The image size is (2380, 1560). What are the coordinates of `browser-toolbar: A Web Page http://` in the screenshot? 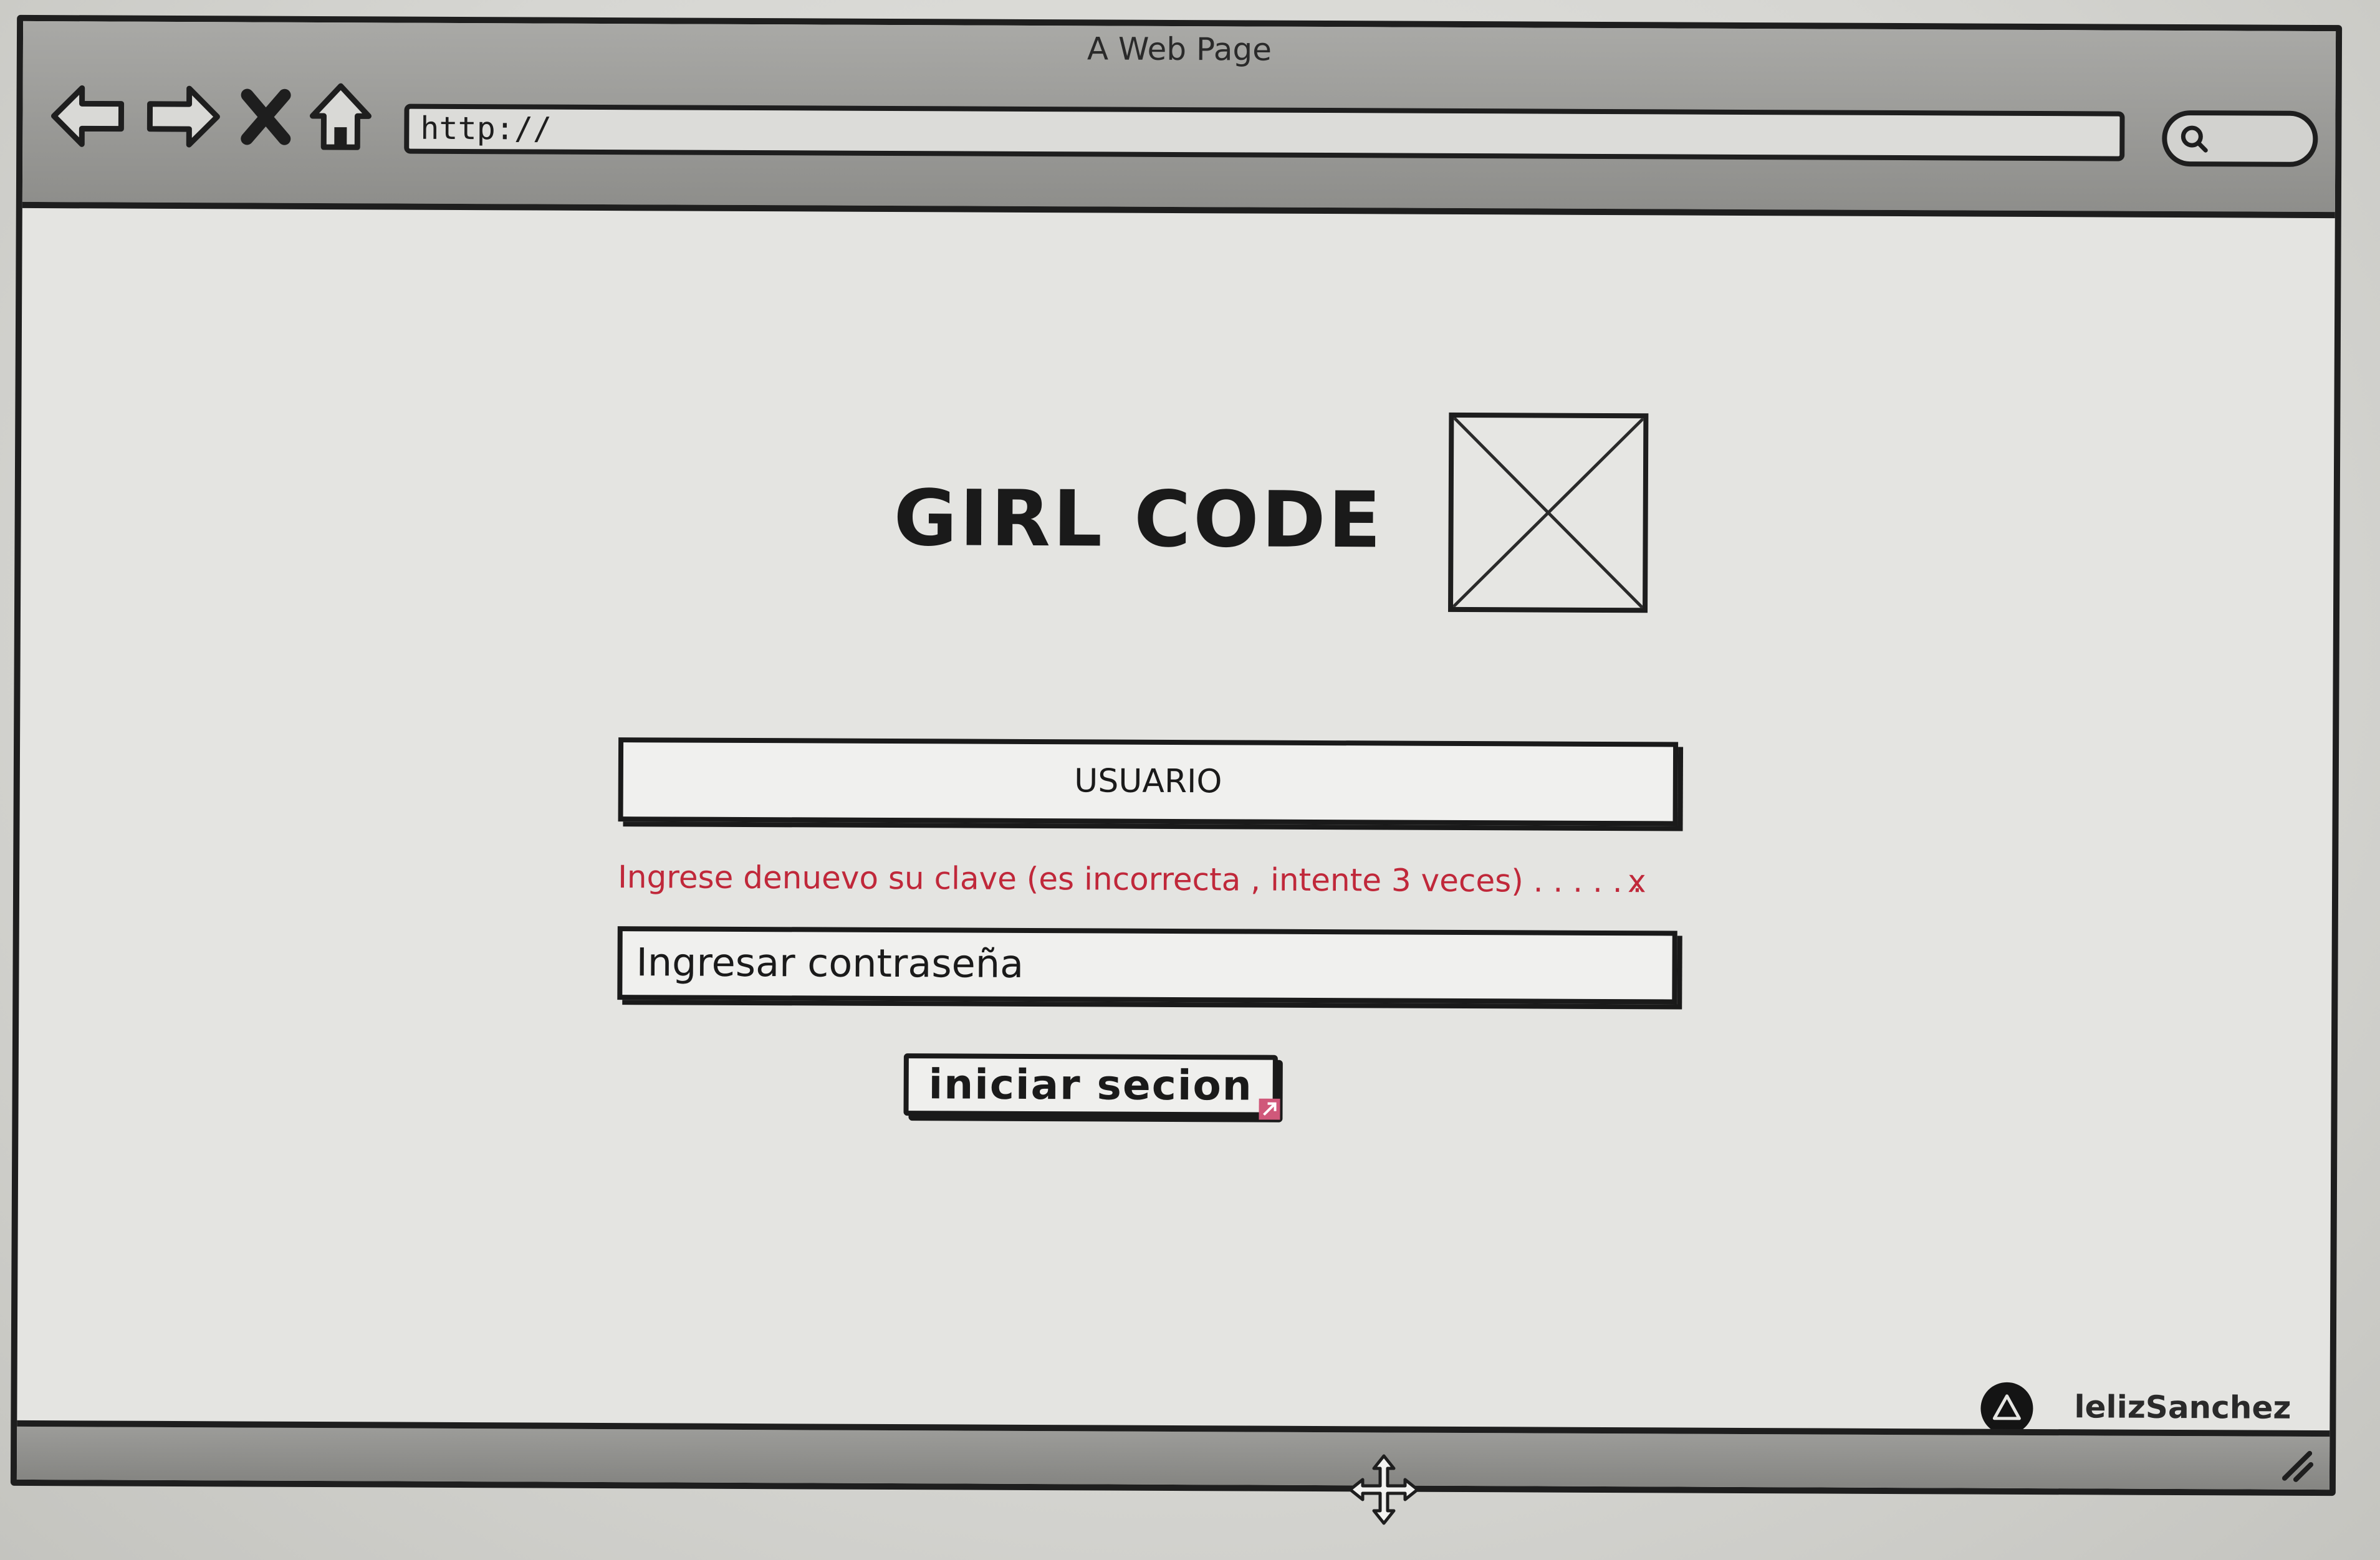 It's located at (1179, 120).